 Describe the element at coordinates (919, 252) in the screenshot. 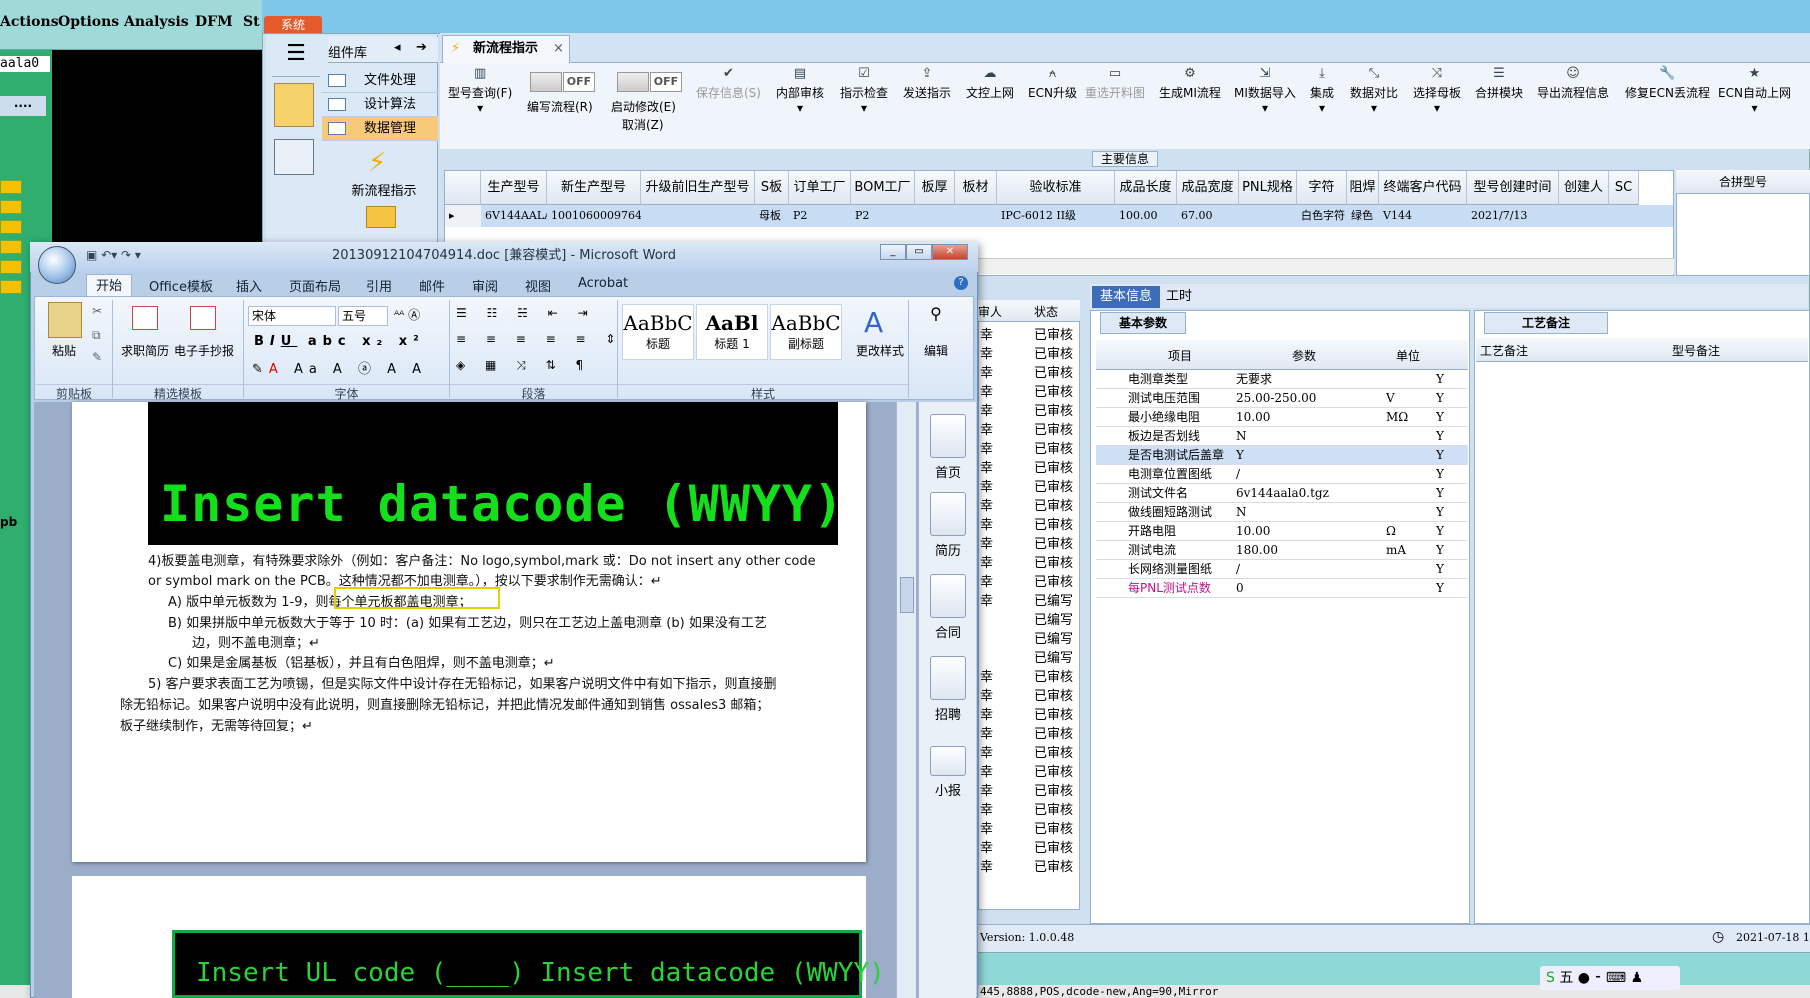

I see `maximize-icon: ▭` at that location.